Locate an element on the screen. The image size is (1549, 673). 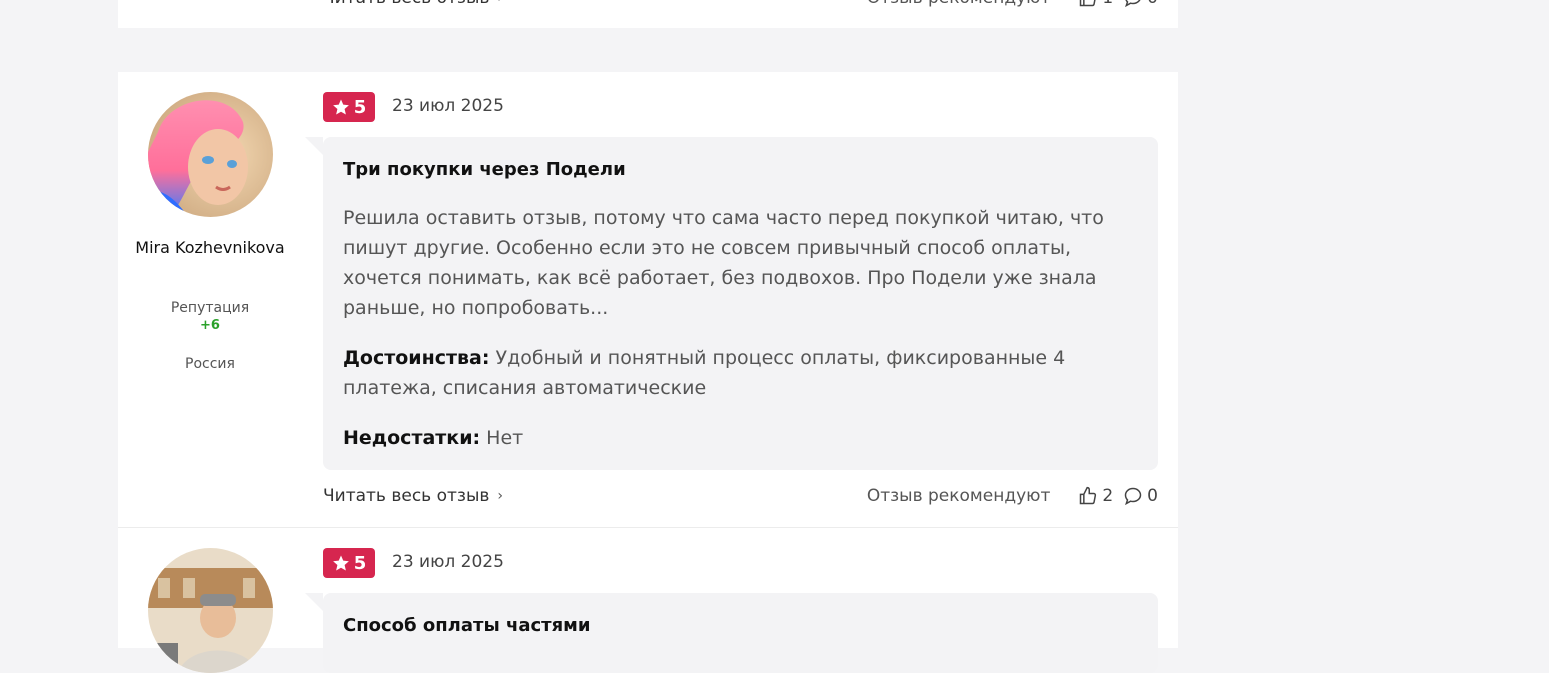
like-button: 2 is located at coordinates (1095, 496).